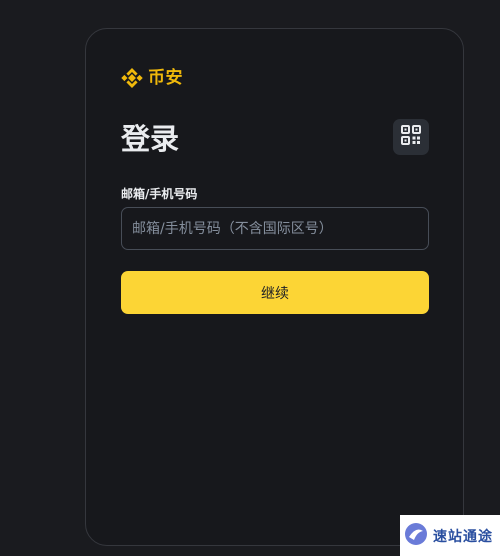  What do you see at coordinates (275, 292) in the screenshot?
I see `continue-button: 继续` at bounding box center [275, 292].